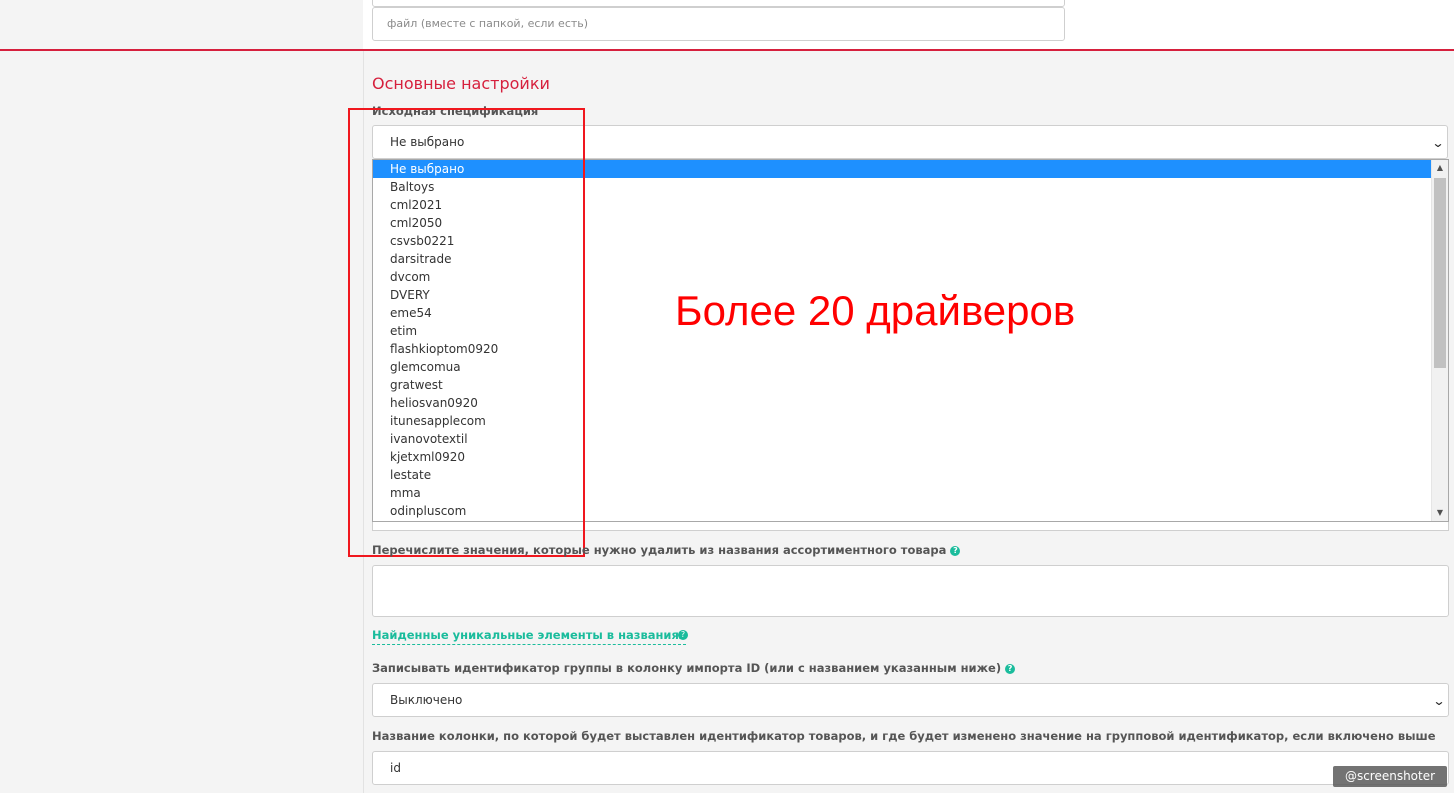 This screenshot has width=1454, height=793. Describe the element at coordinates (461, 83) in the screenshot. I see `section-title: Основные настройки` at that location.